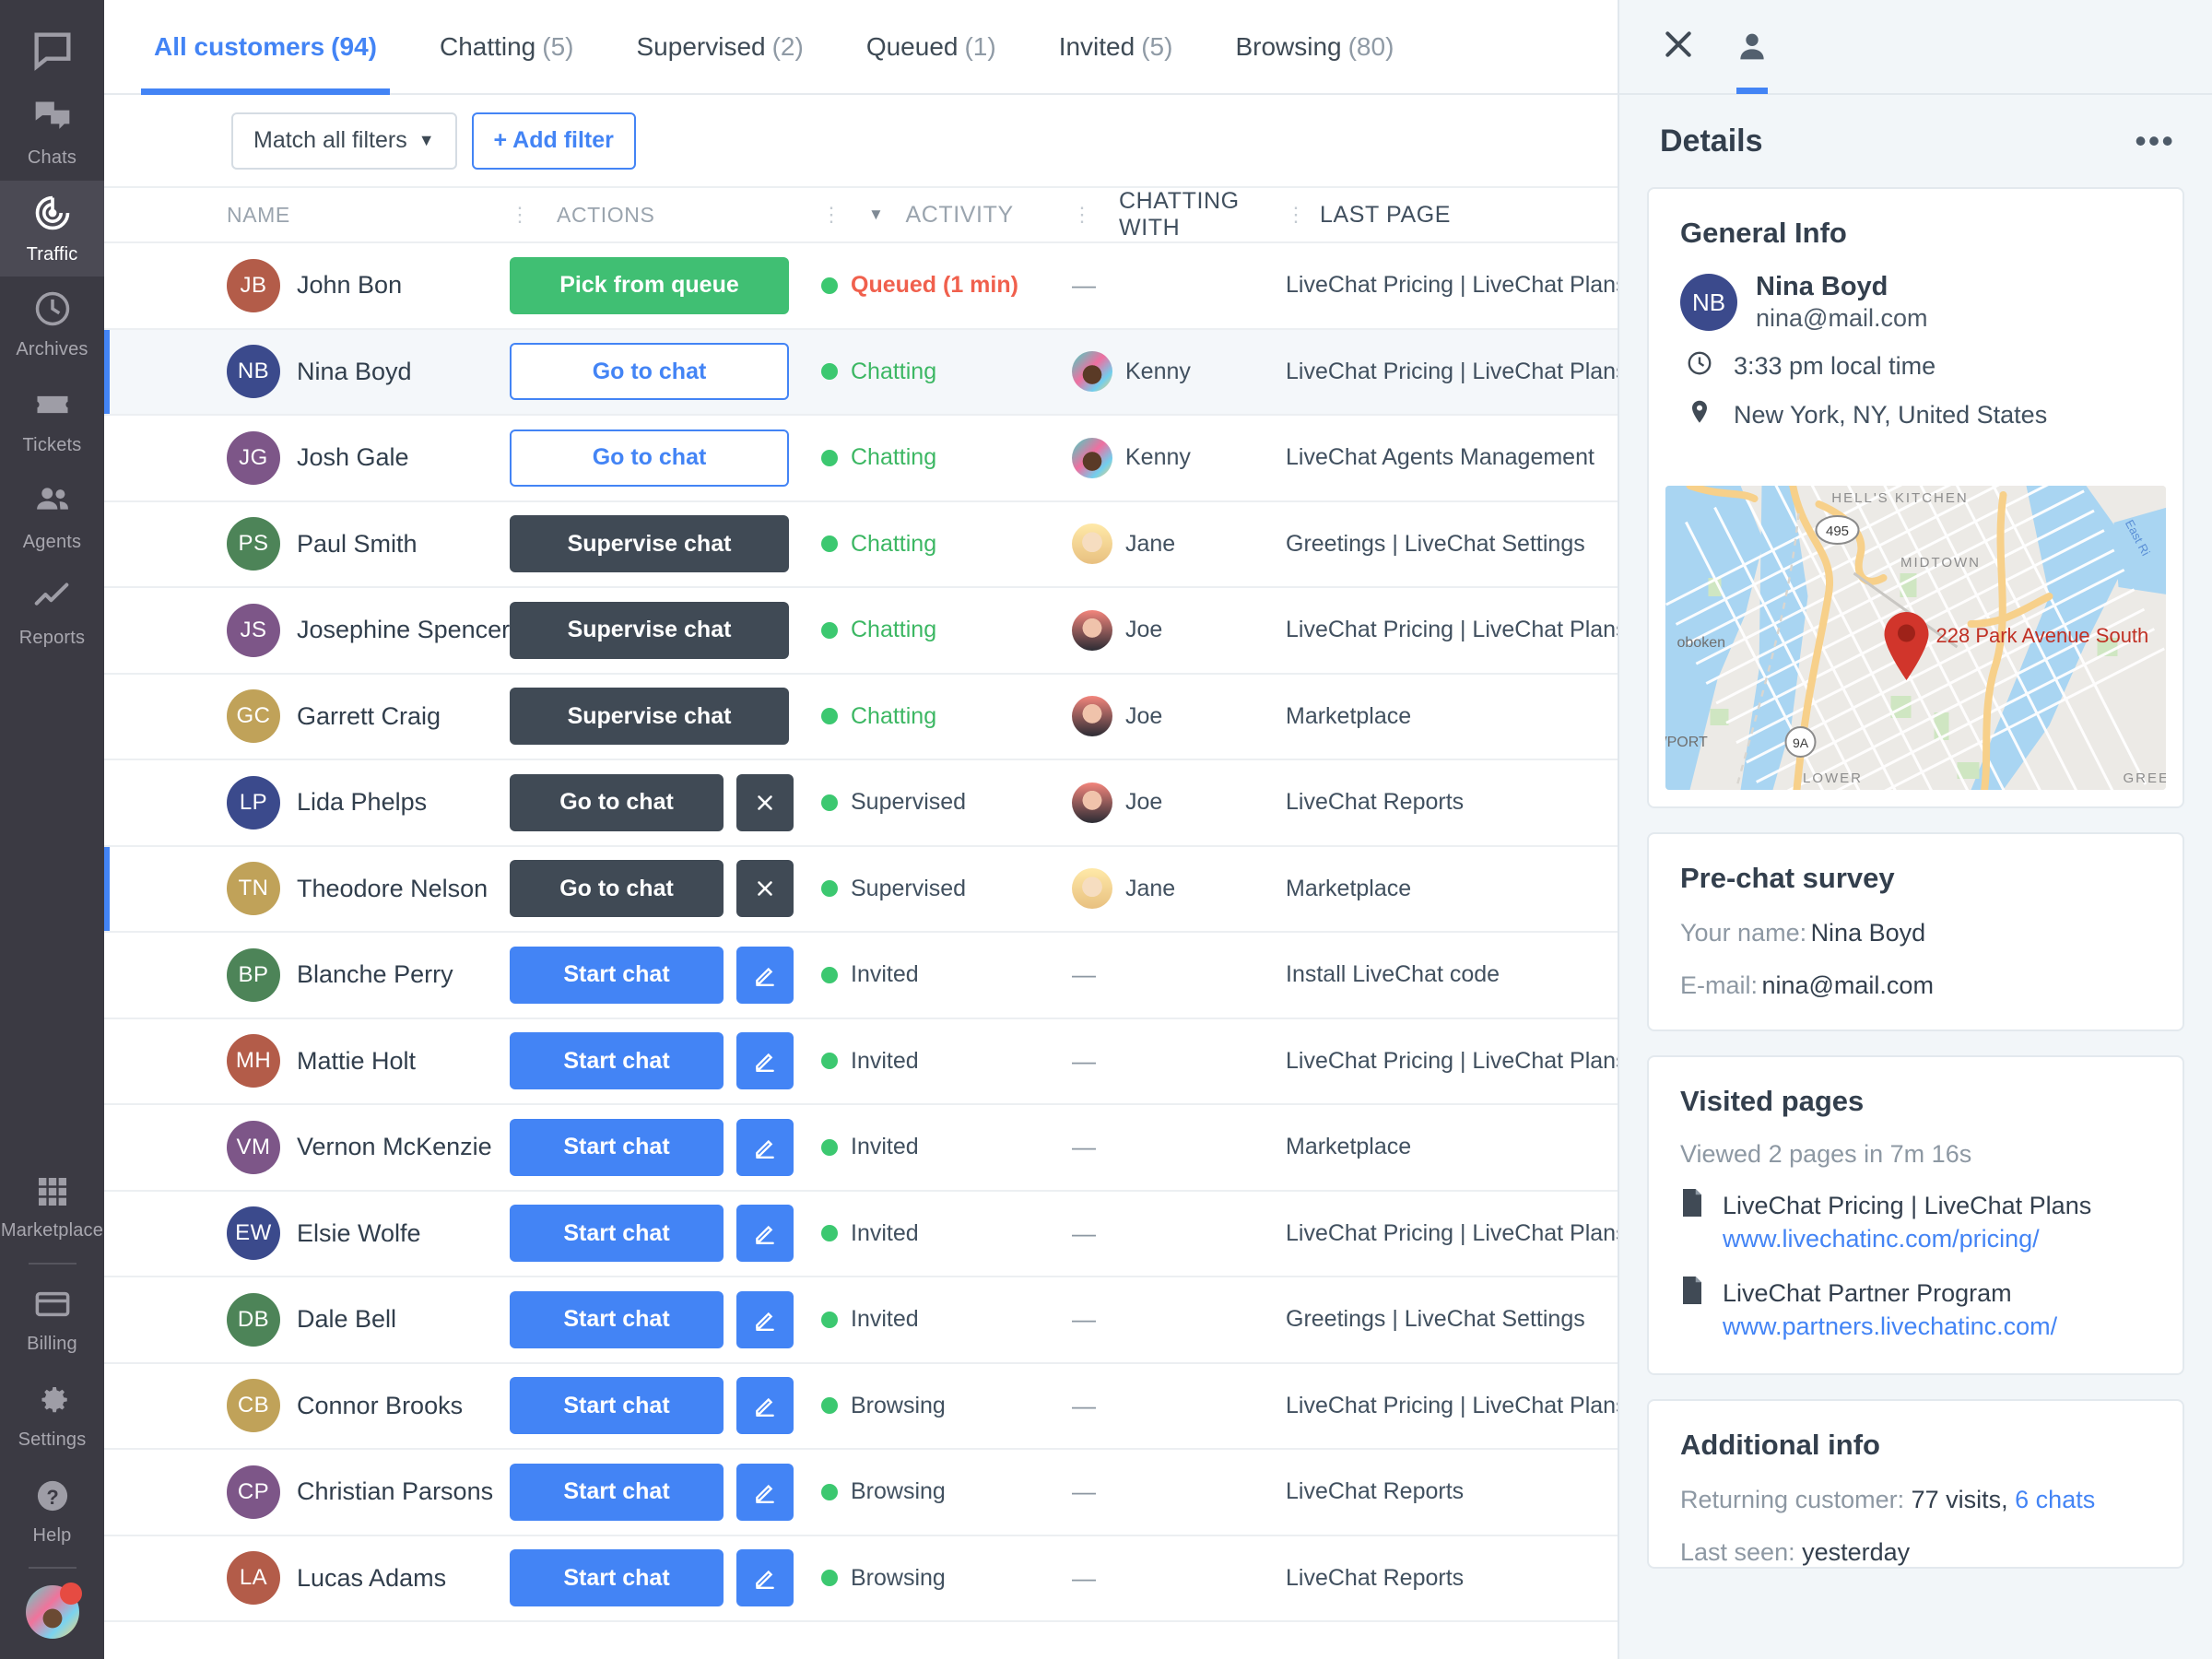 Image resolution: width=2212 pixels, height=1659 pixels. Describe the element at coordinates (876, 215) in the screenshot. I see `sort-descending-icon: ▼` at that location.